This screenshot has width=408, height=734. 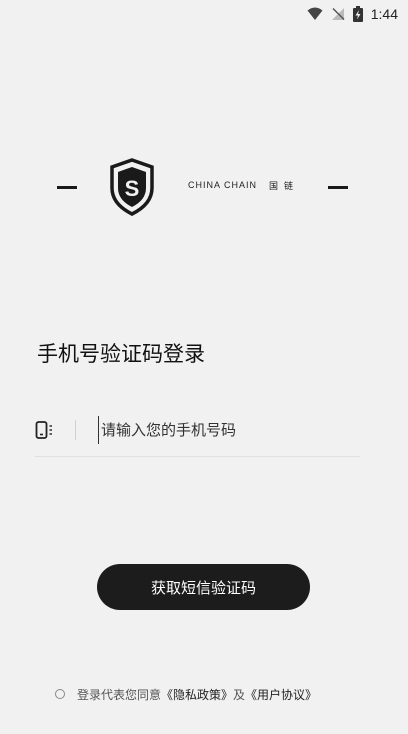 What do you see at coordinates (204, 15) in the screenshot?
I see `status-bar: 1:44` at bounding box center [204, 15].